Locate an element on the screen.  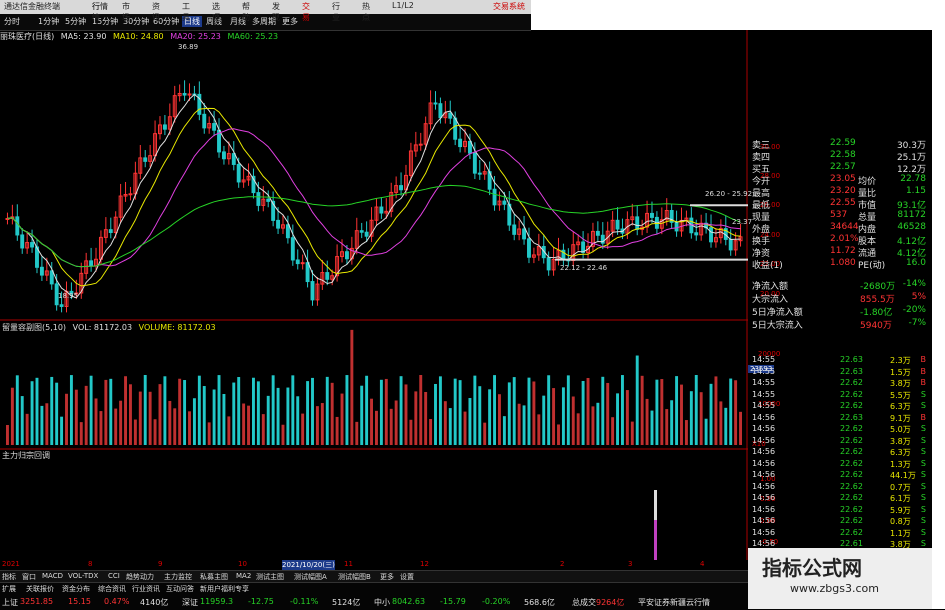
account-link: 交易系统 is located at coordinates (509, 6).